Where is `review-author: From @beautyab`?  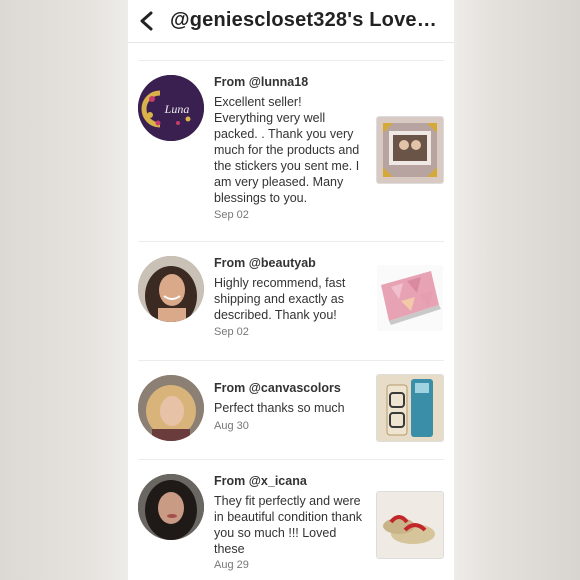
review-author: From @beautyab is located at coordinates (265, 263).